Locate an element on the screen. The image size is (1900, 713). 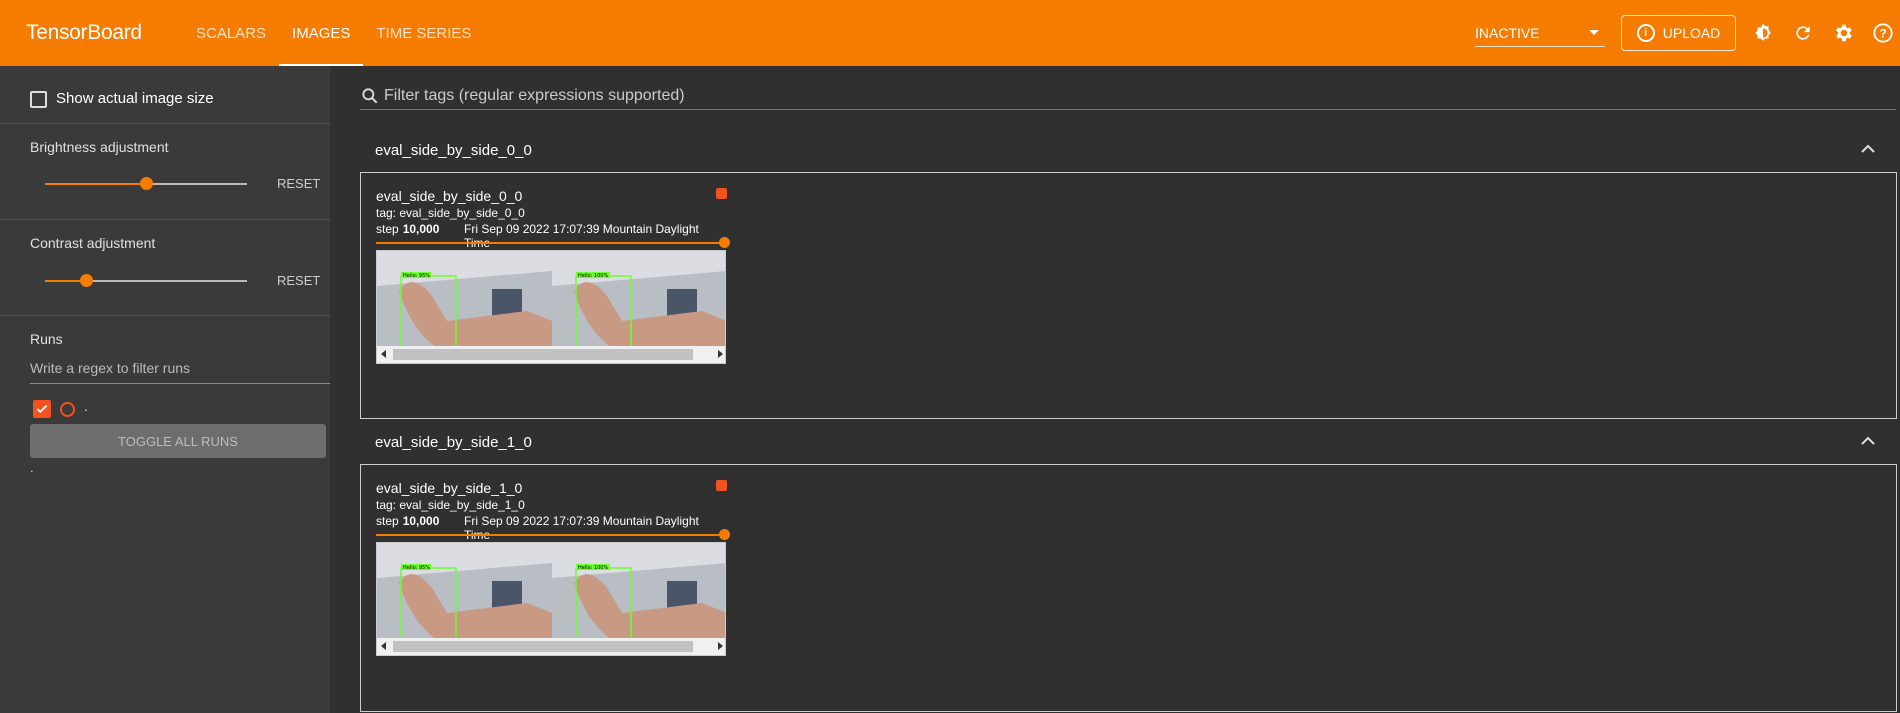
reload-icon is located at coordinates (1803, 33).